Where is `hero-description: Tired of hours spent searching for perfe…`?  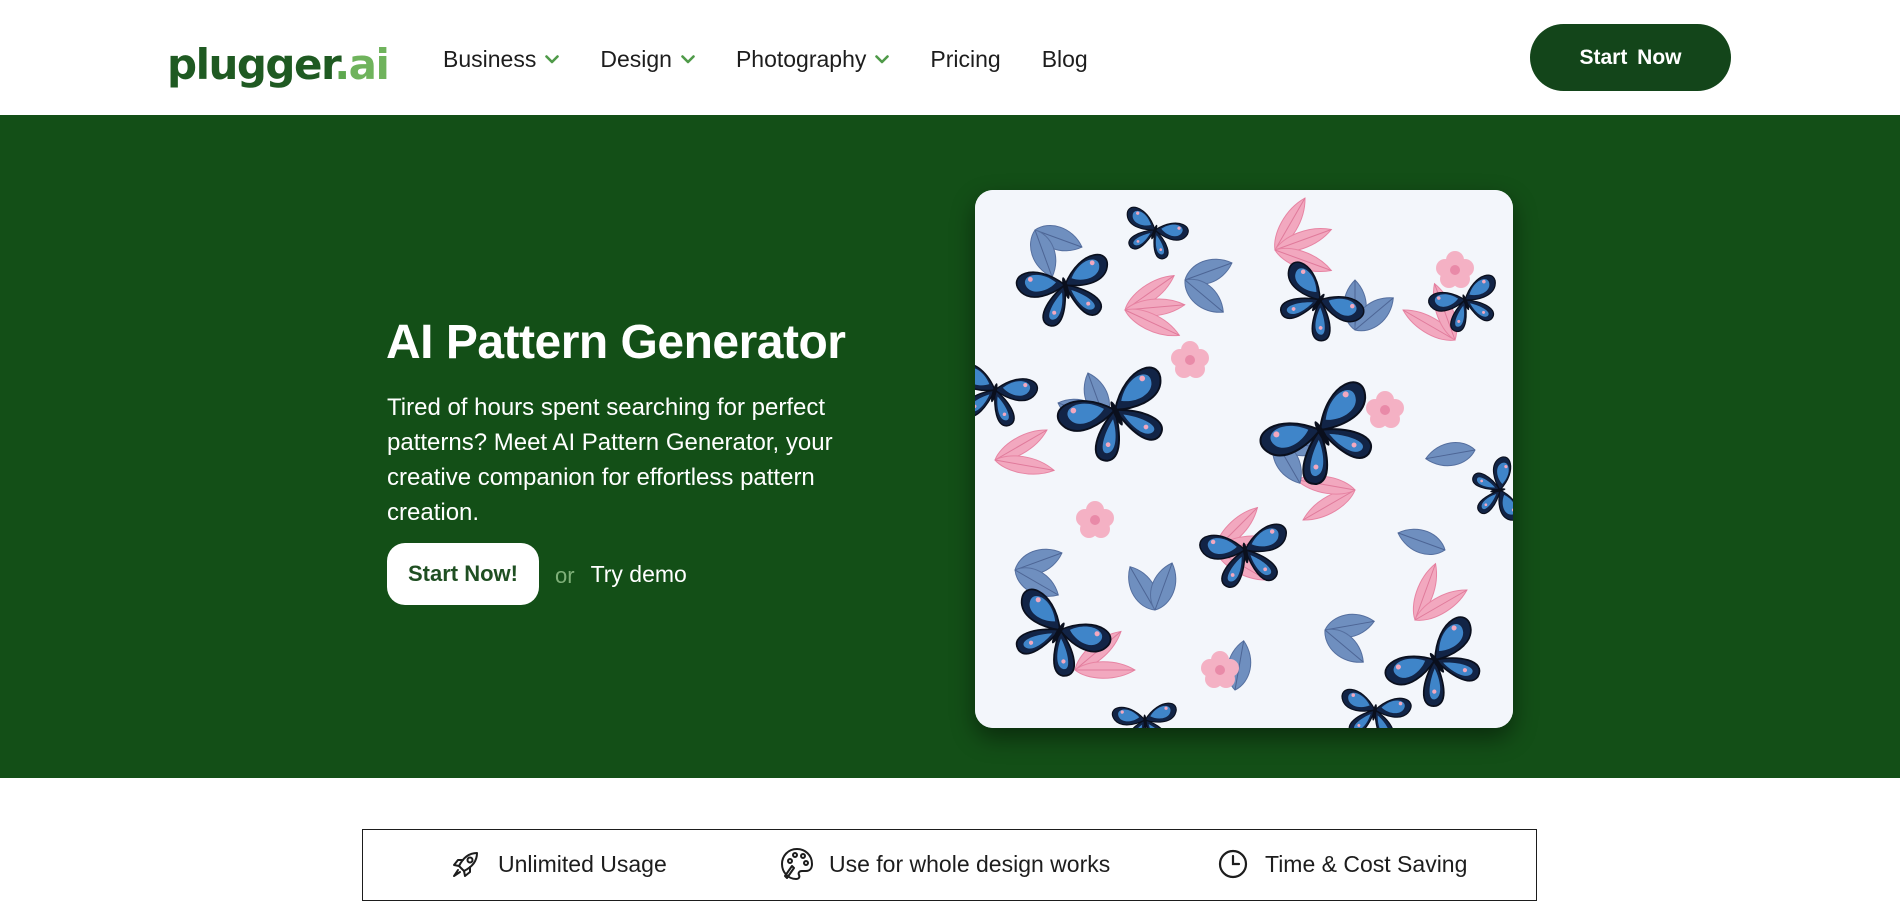
hero-description: Tired of hours spent searching for perfe… is located at coordinates (610, 460).